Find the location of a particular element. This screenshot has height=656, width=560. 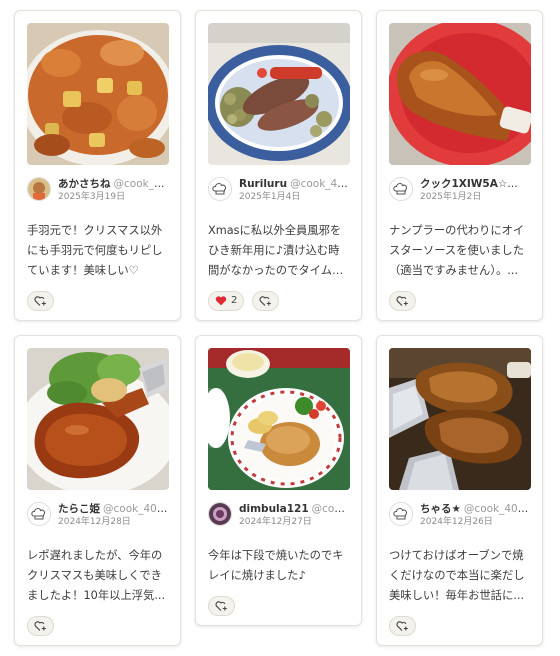

comment-date: 2025年1月2日 is located at coordinates (451, 197).